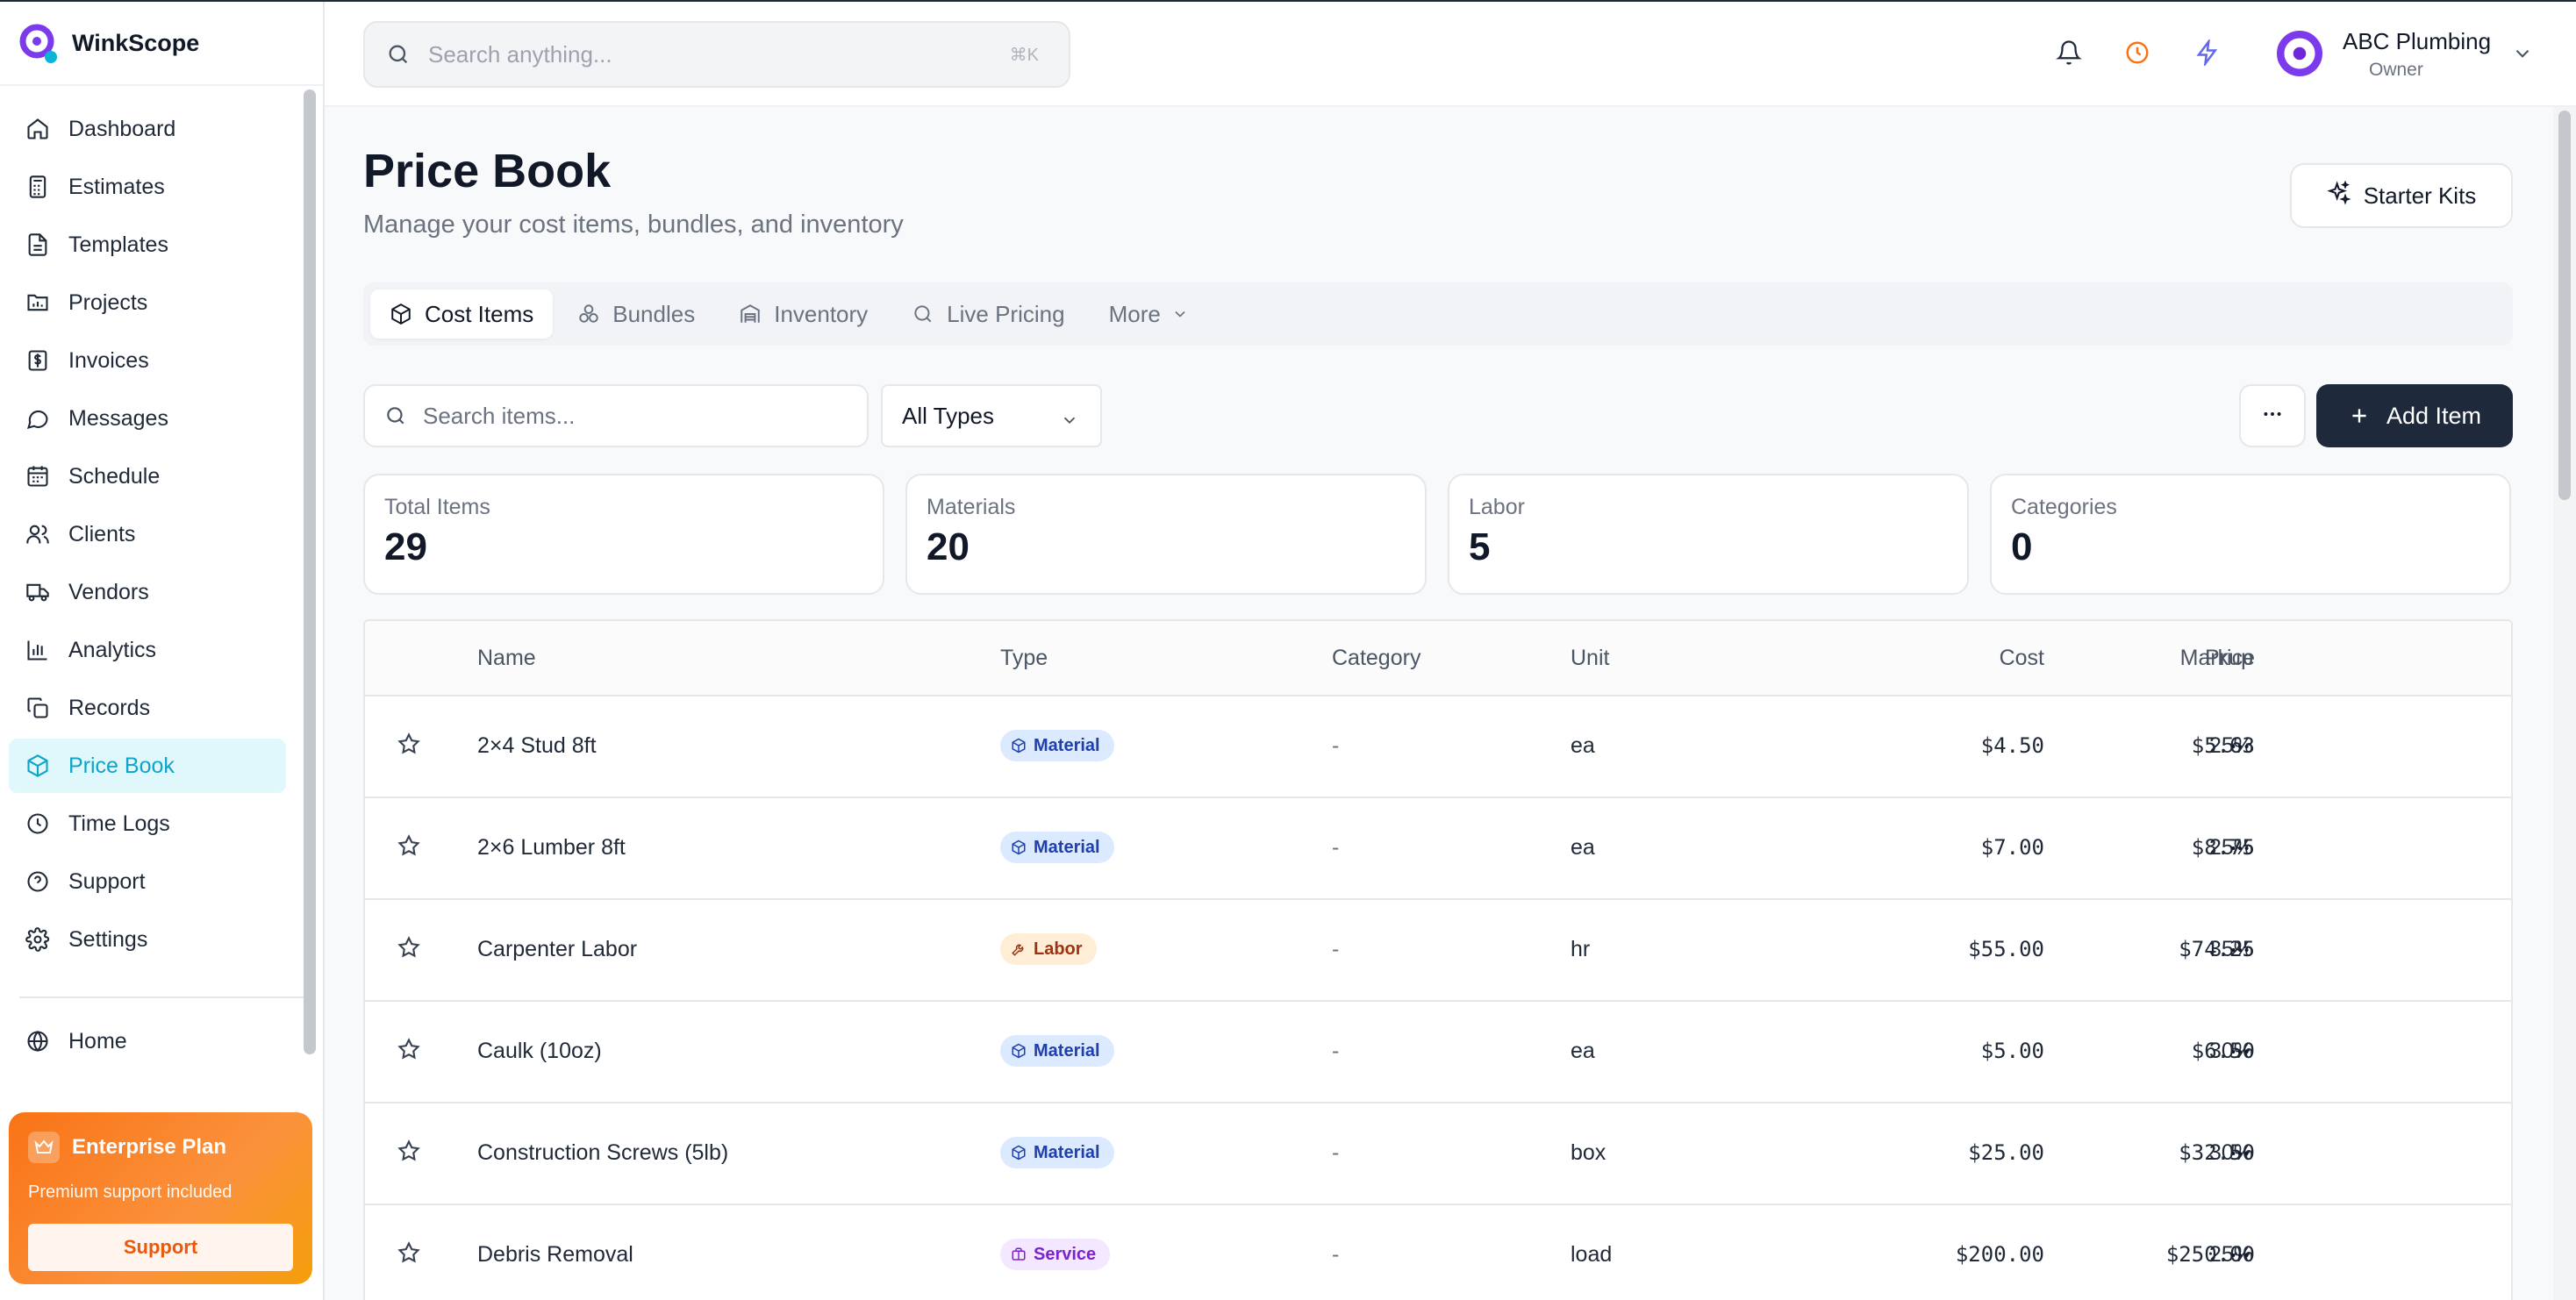  I want to click on sidebar-item-support: Support, so click(147, 881).